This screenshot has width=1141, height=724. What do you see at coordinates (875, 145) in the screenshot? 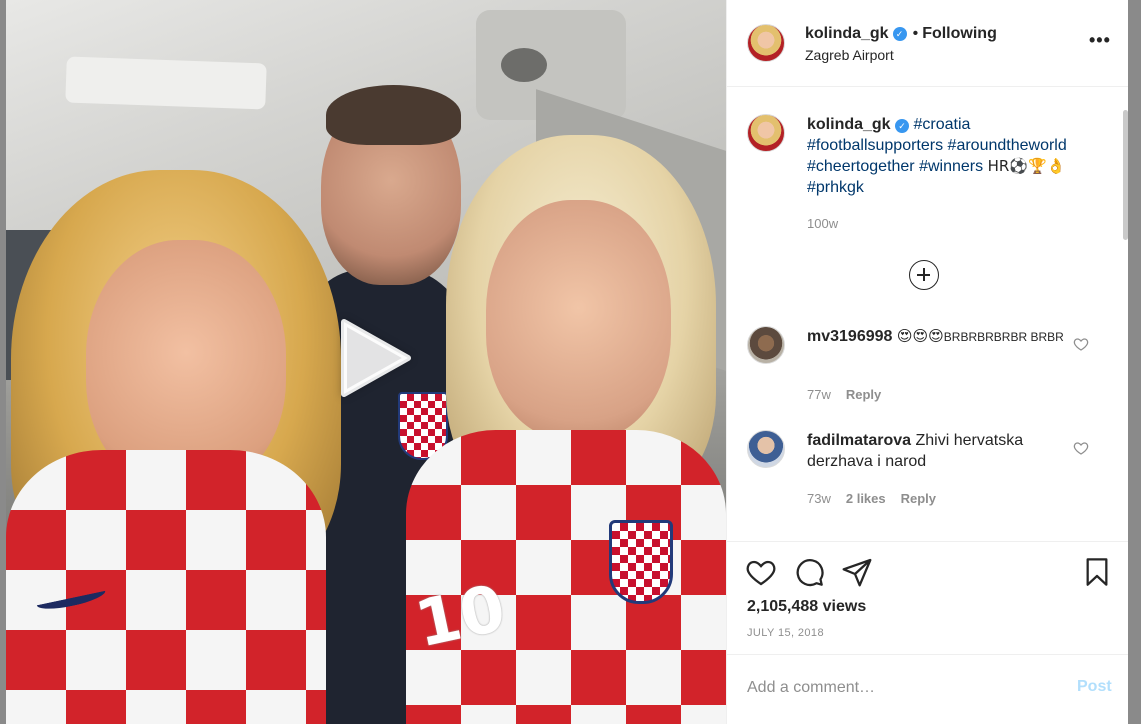
I see `hashtag-link: #footballsupporters` at bounding box center [875, 145].